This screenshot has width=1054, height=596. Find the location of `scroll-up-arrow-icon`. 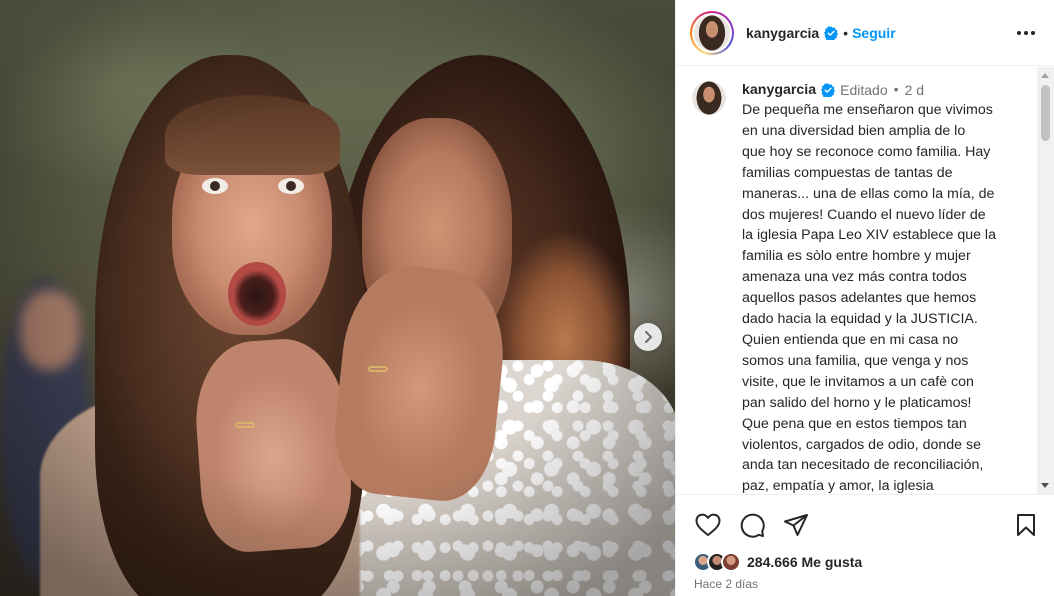

scroll-up-arrow-icon is located at coordinates (1045, 75).